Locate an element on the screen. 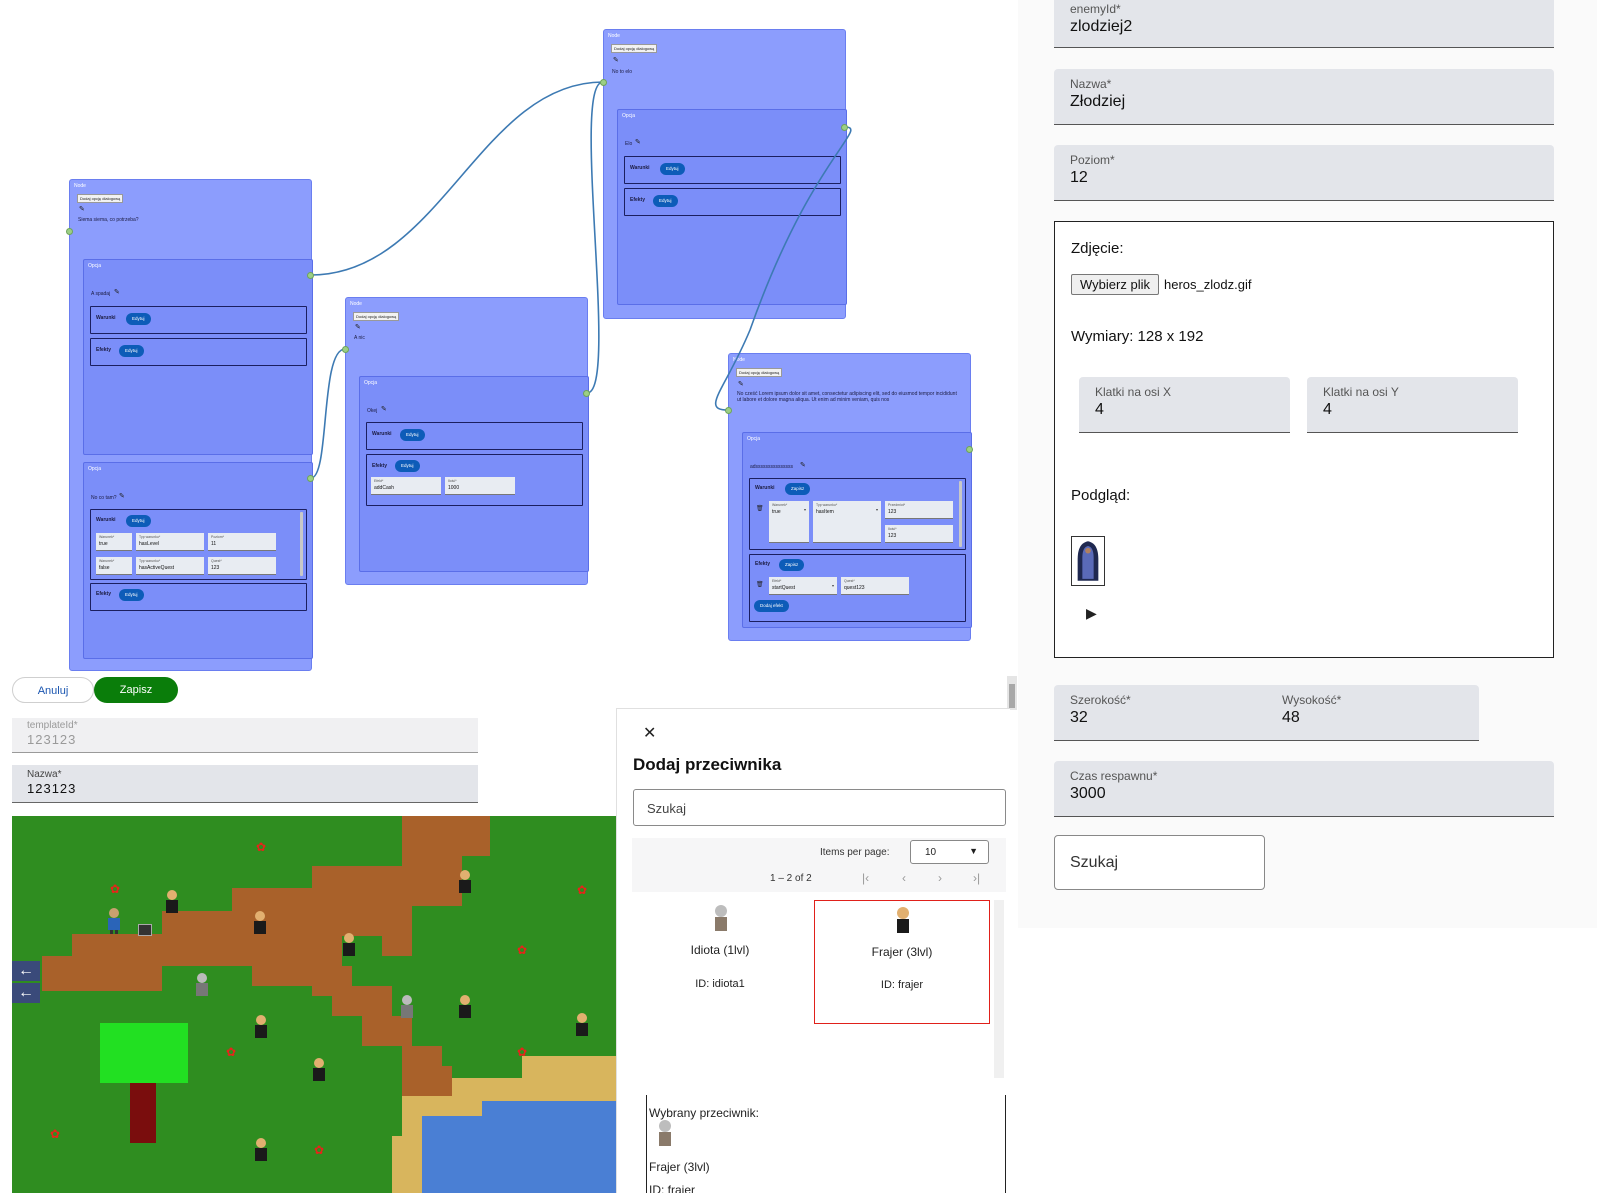 The width and height of the screenshot is (1597, 1193). condition-value-field: Warunek* true ▾ is located at coordinates (789, 522).